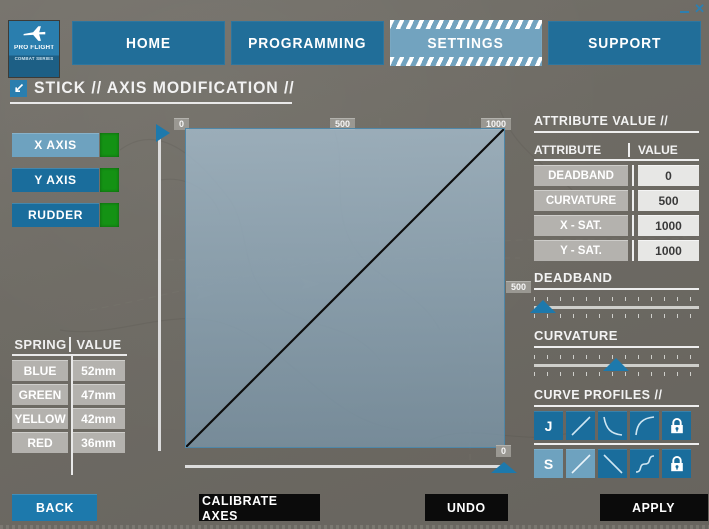 This screenshot has height=529, width=709. Describe the element at coordinates (466, 24) in the screenshot. I see `hatch-stripe-top` at that location.